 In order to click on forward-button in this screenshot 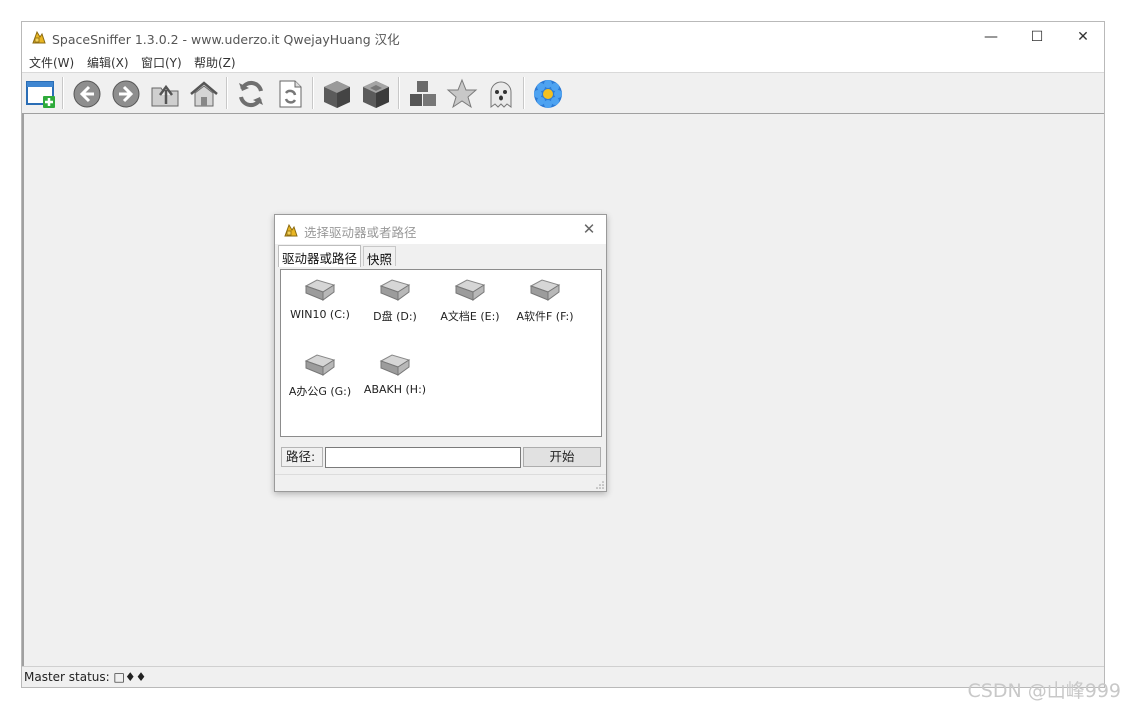, I will do `click(126, 94)`.